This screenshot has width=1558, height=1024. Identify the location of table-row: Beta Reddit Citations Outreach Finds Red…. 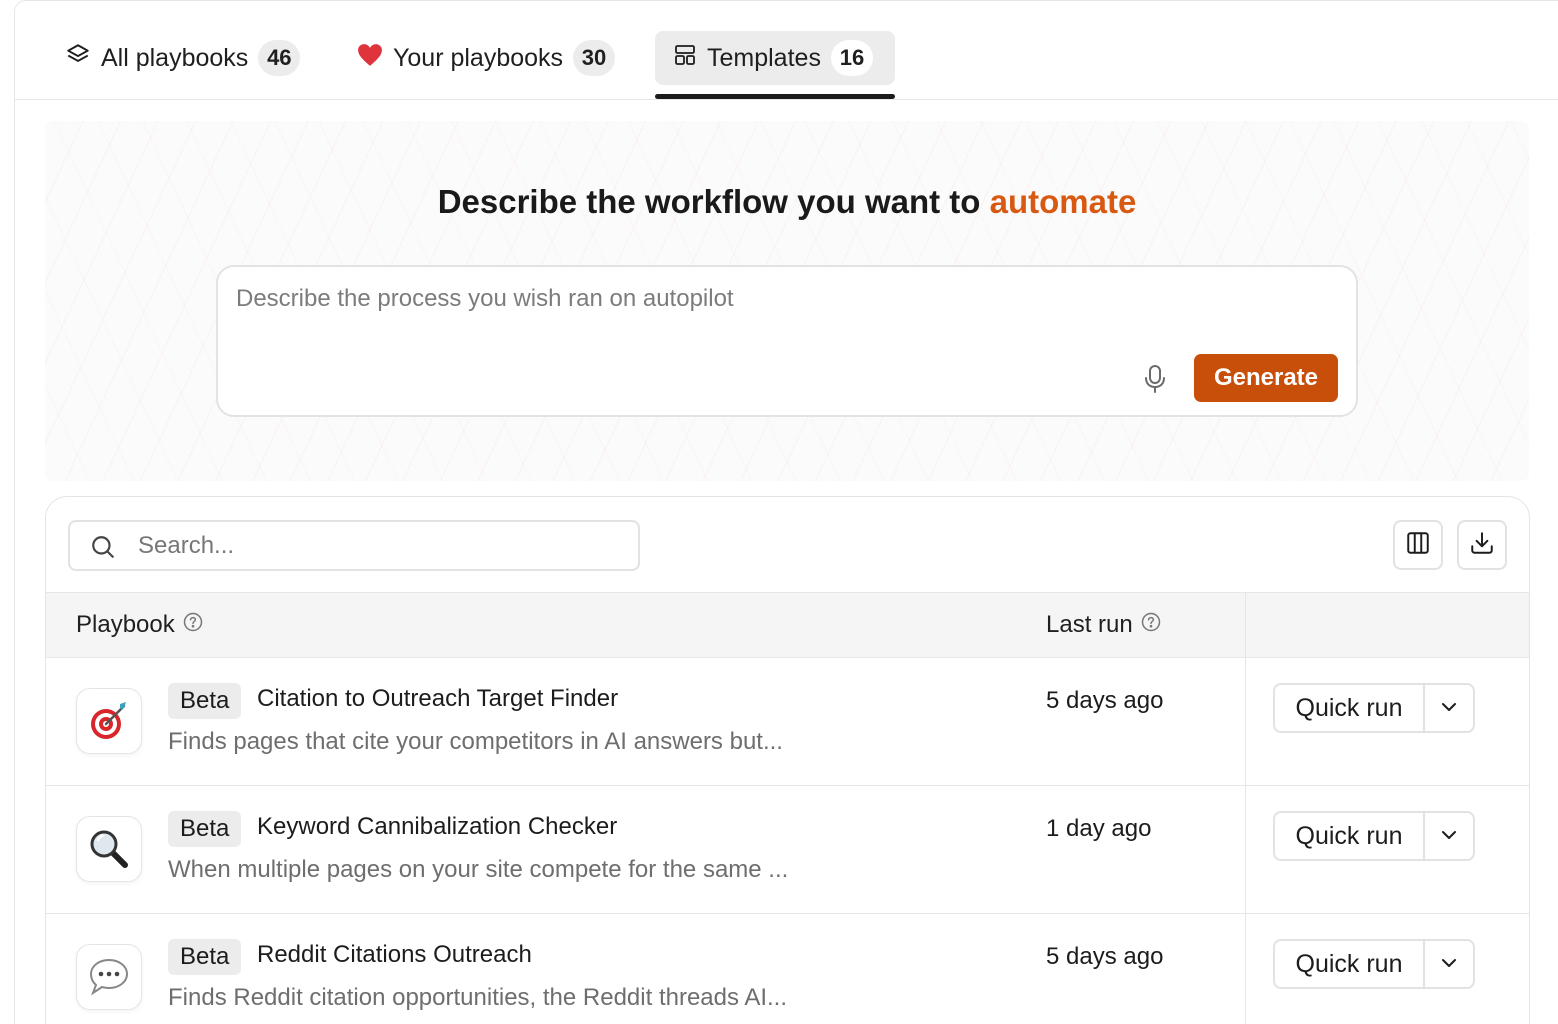
(787, 969).